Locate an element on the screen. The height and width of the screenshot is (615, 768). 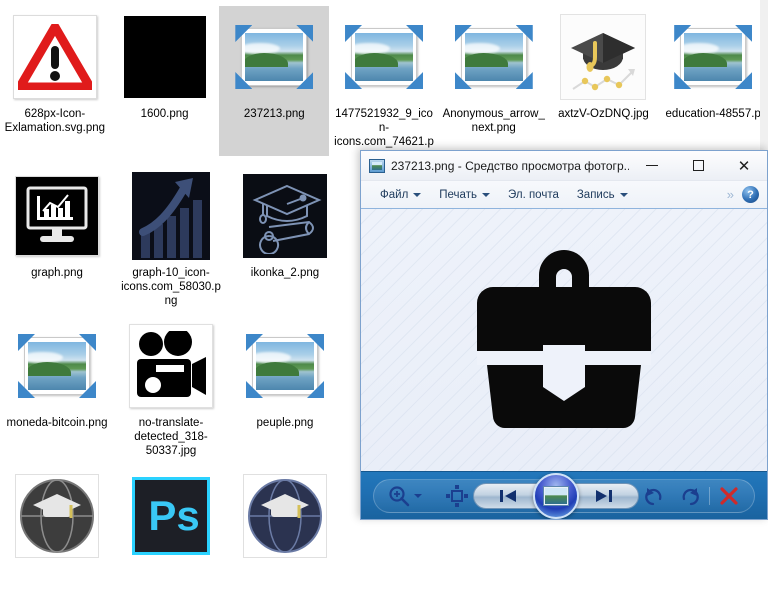
minimize-button is located at coordinates (652, 165).